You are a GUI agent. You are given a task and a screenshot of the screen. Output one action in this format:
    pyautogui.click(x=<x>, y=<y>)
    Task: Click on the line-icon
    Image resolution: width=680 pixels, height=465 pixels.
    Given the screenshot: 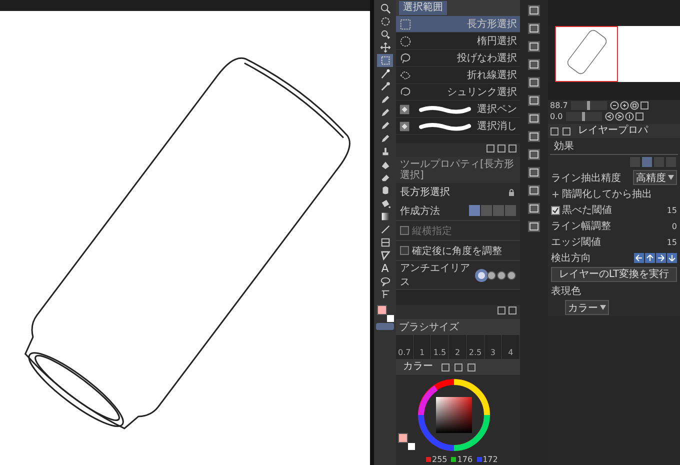 What is the action you would take?
    pyautogui.click(x=385, y=229)
    